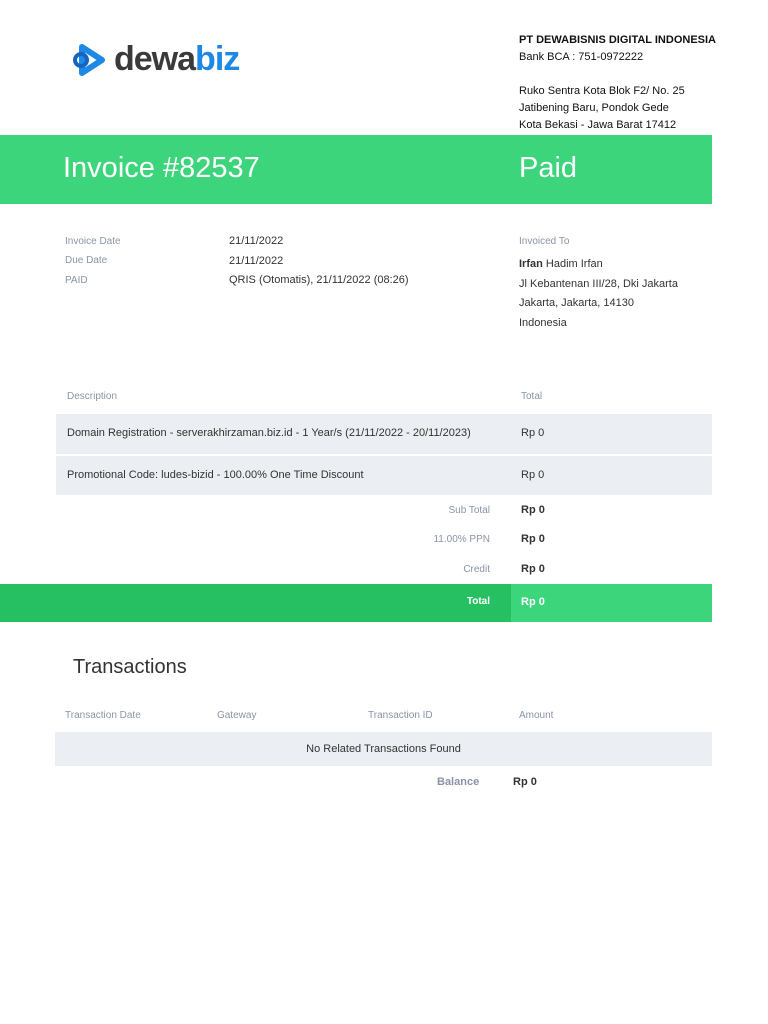 This screenshot has width=768, height=1024. Describe the element at coordinates (93, 241) in the screenshot. I see `invoice-date-label: Invoice Date` at that location.